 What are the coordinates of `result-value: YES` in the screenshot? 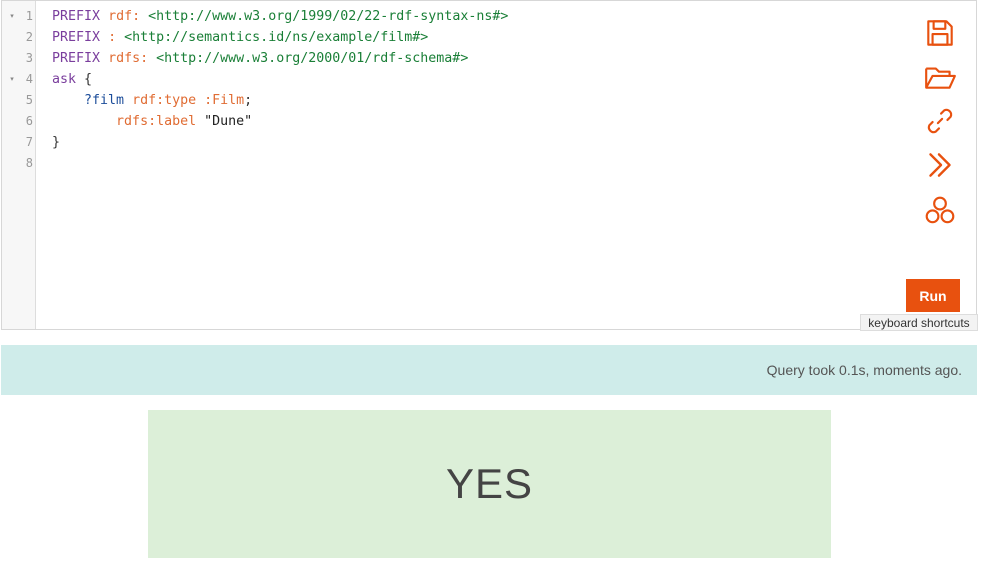 It's located at (489, 483).